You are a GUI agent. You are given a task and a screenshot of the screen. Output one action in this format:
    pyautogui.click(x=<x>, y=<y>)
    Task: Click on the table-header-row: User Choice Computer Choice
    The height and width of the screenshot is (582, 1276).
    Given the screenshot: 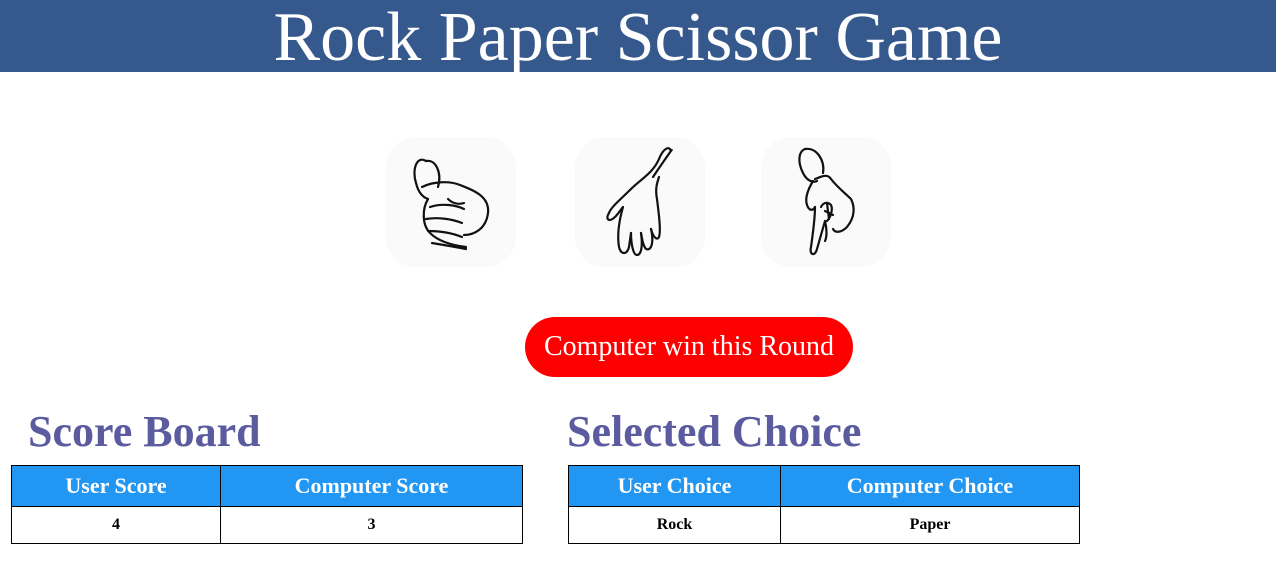 What is the action you would take?
    pyautogui.click(x=824, y=486)
    